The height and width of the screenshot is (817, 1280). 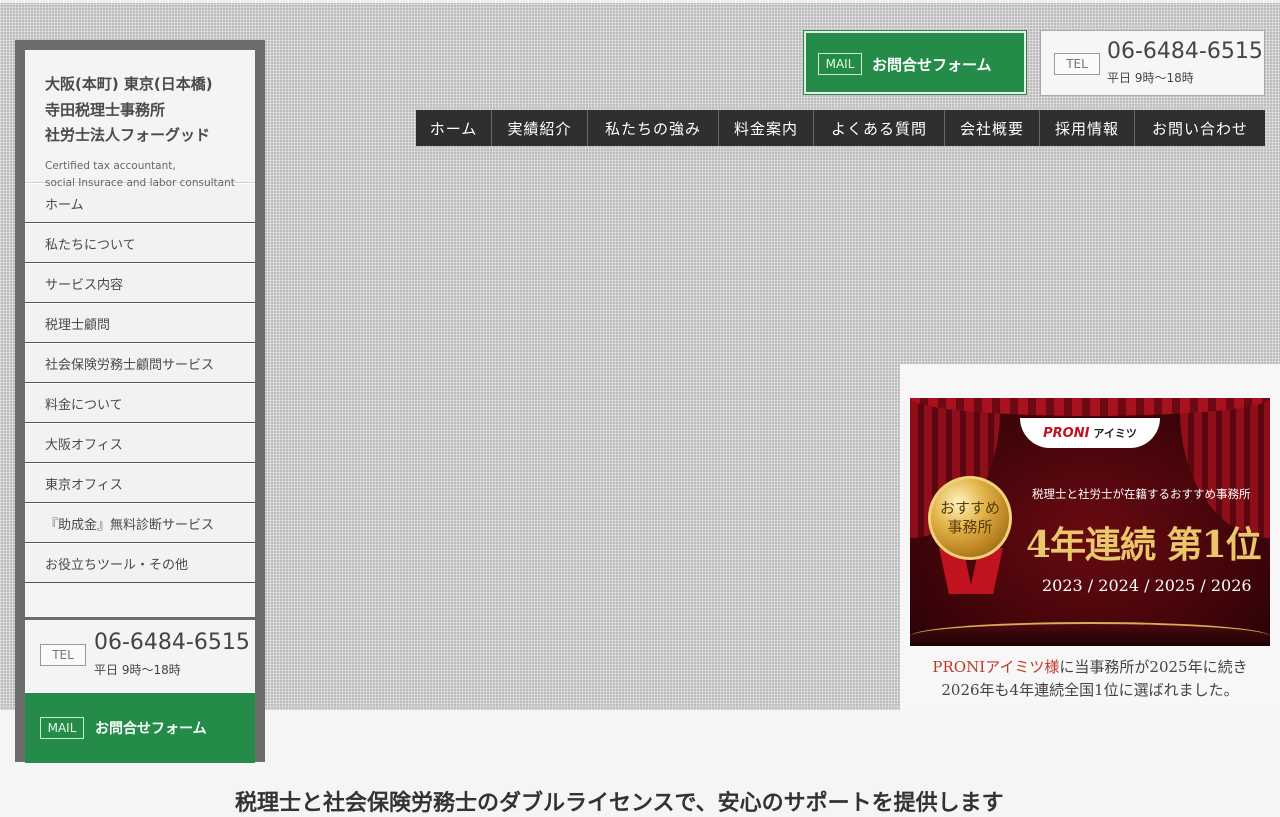 I want to click on sidebar-item-about: 私たちについて, so click(x=140, y=243).